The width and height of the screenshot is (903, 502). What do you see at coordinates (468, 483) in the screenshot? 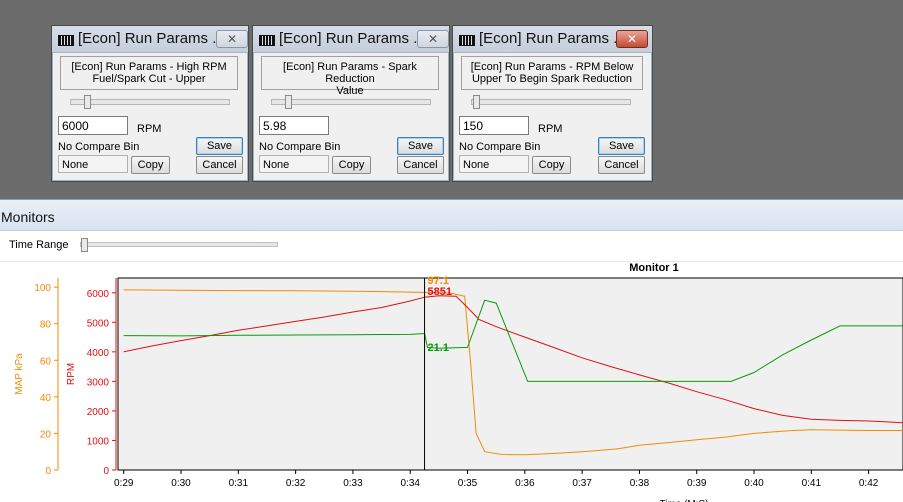
I see `x-tick-label: 0:35` at bounding box center [468, 483].